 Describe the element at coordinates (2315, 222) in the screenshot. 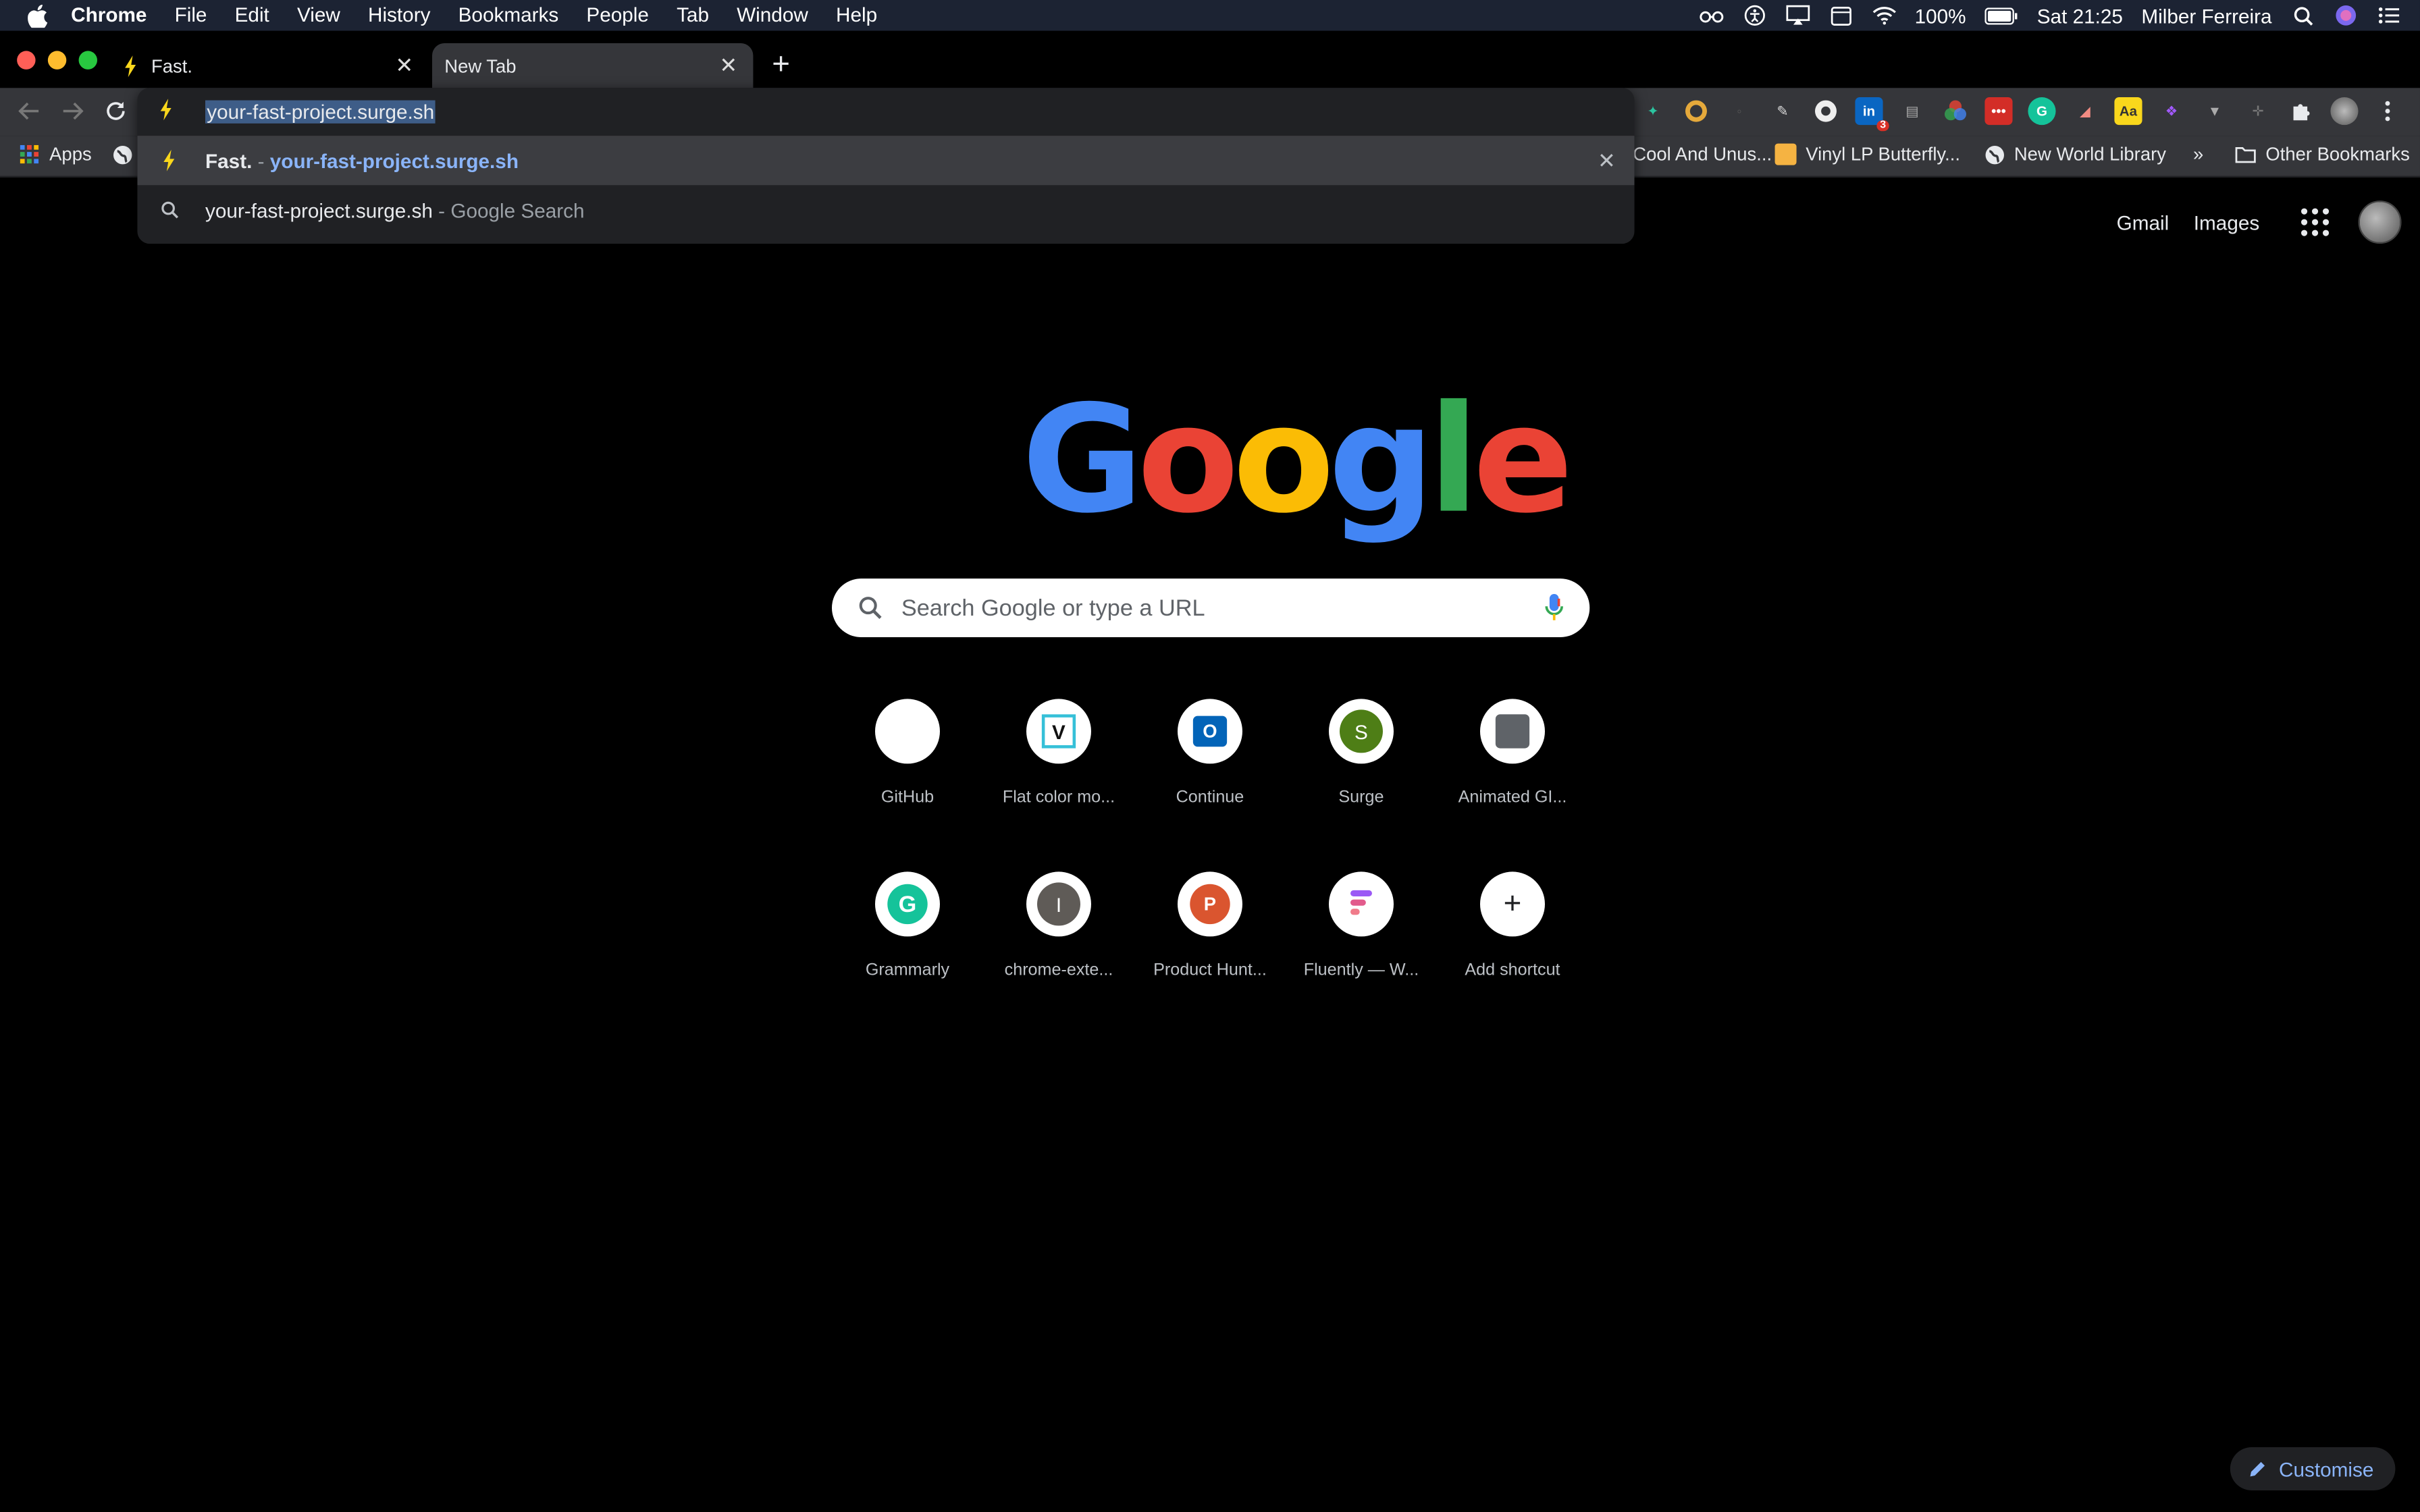

I see `google-apps-grid-icon` at that location.